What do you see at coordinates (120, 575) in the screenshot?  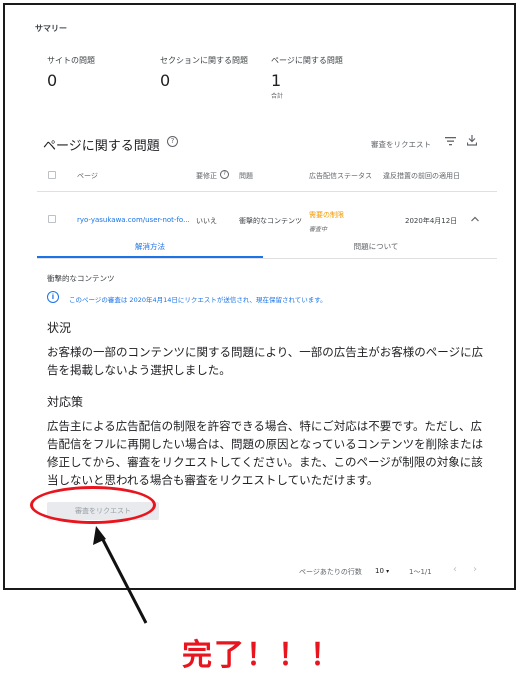 I see `annotation-arrow-icon` at bounding box center [120, 575].